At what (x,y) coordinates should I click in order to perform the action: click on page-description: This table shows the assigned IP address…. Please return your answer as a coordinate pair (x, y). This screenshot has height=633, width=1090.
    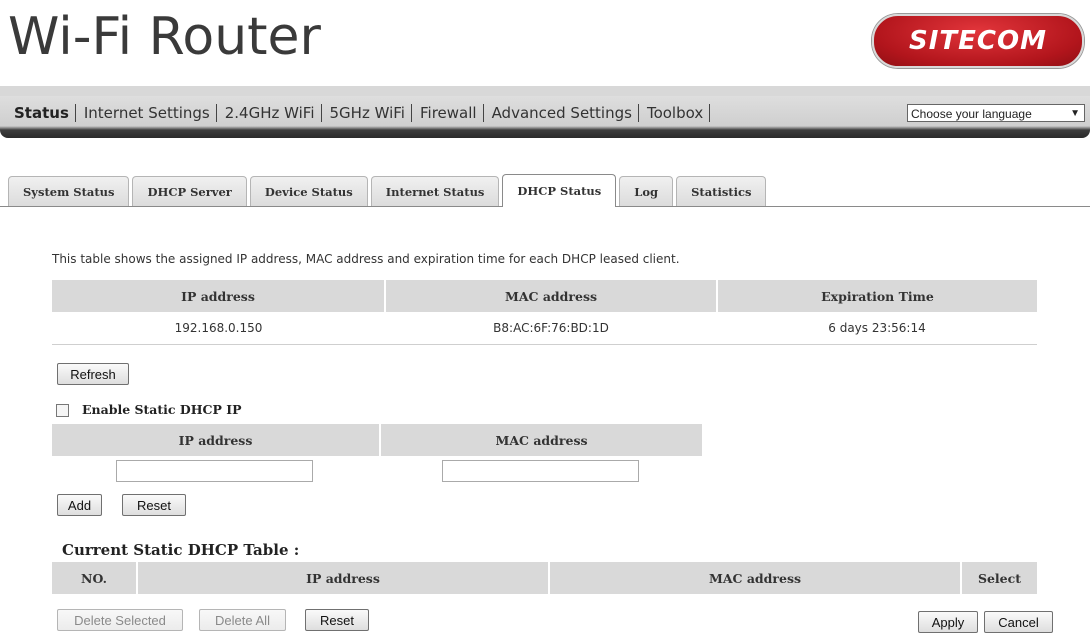
    Looking at the image, I should click on (366, 259).